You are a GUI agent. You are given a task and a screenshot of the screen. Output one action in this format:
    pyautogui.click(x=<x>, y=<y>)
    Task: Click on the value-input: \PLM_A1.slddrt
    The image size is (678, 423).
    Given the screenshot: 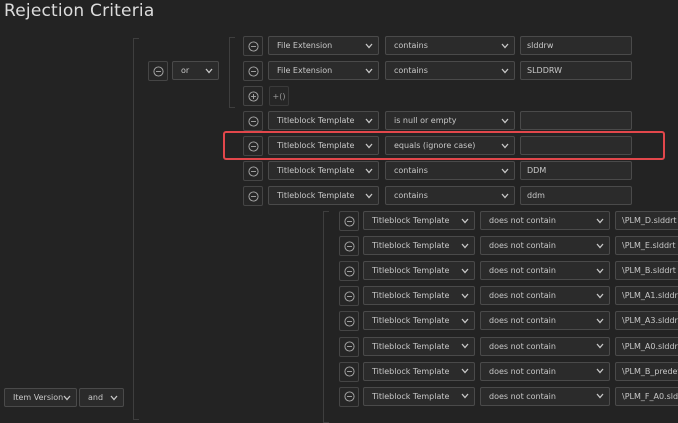 What is the action you would take?
    pyautogui.click(x=646, y=296)
    